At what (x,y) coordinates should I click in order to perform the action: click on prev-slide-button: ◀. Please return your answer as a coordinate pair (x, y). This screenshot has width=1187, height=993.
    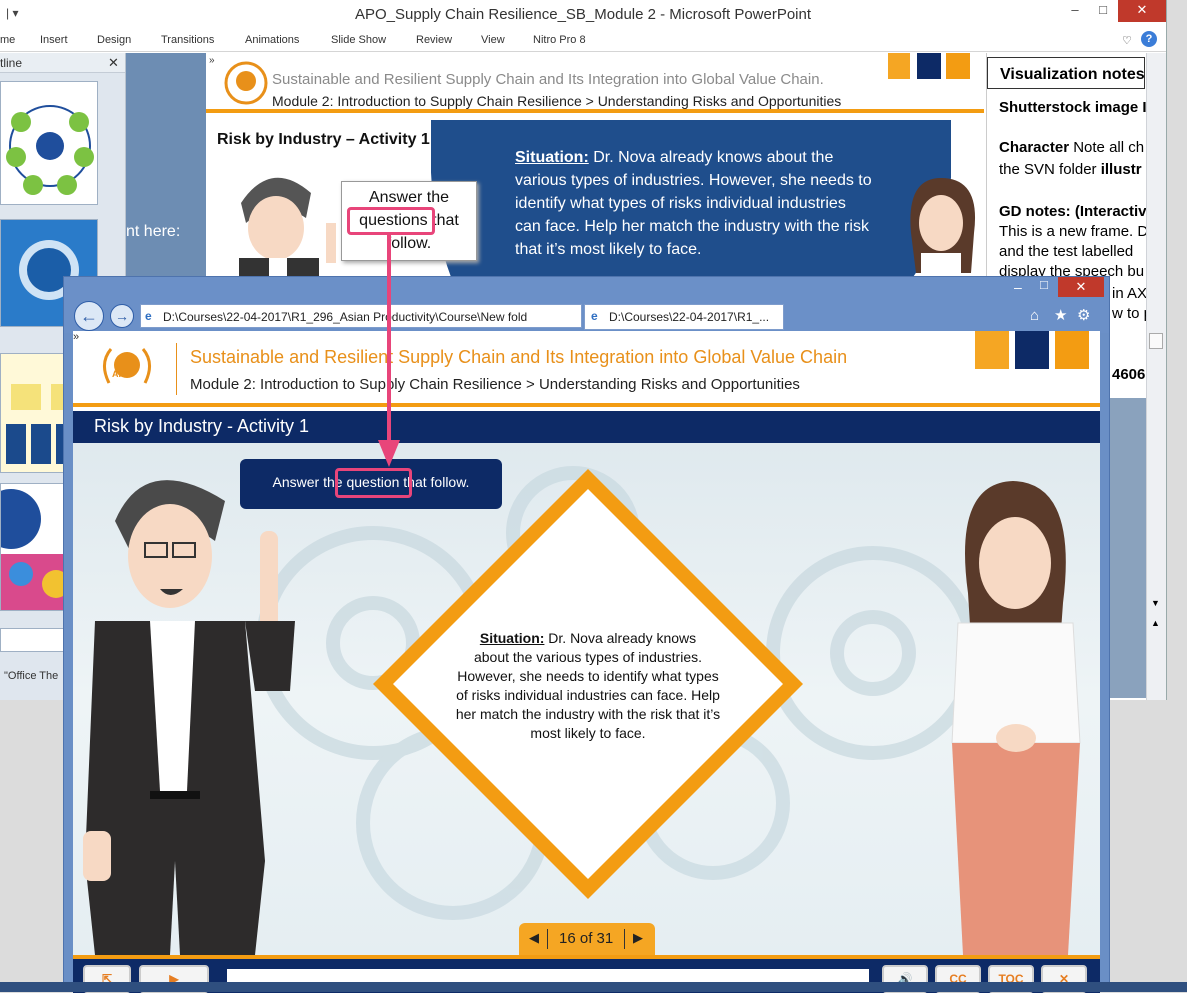
    Looking at the image, I should click on (534, 938).